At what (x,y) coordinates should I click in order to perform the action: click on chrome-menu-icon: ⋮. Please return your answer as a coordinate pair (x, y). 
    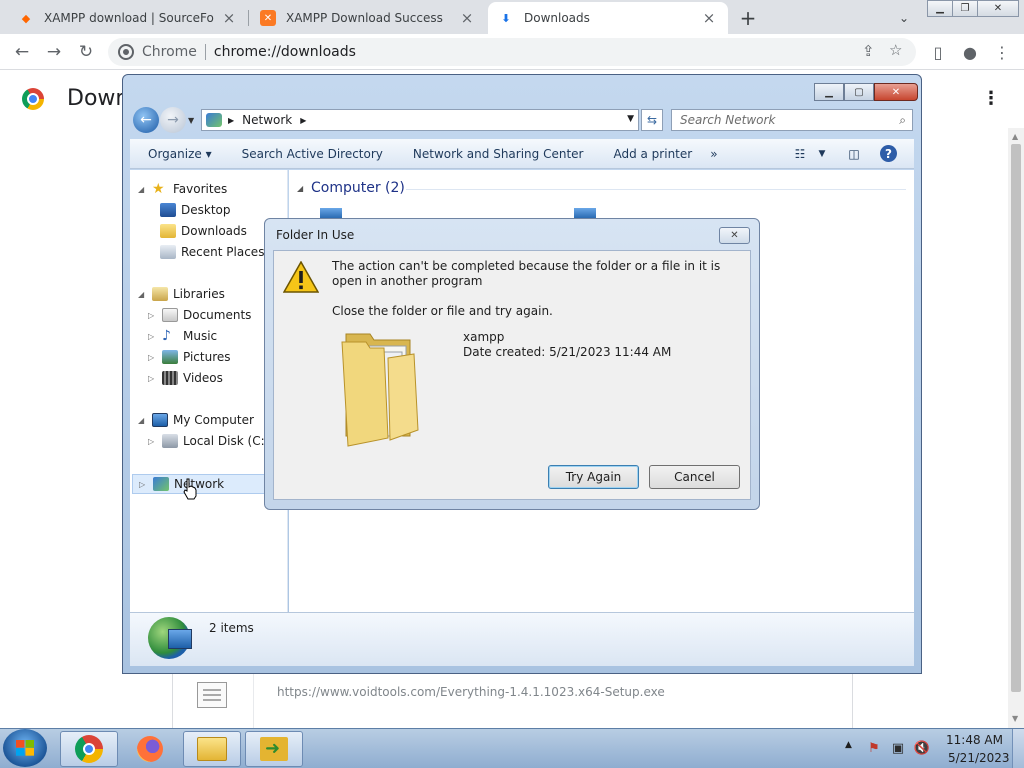
    Looking at the image, I should click on (1002, 52).